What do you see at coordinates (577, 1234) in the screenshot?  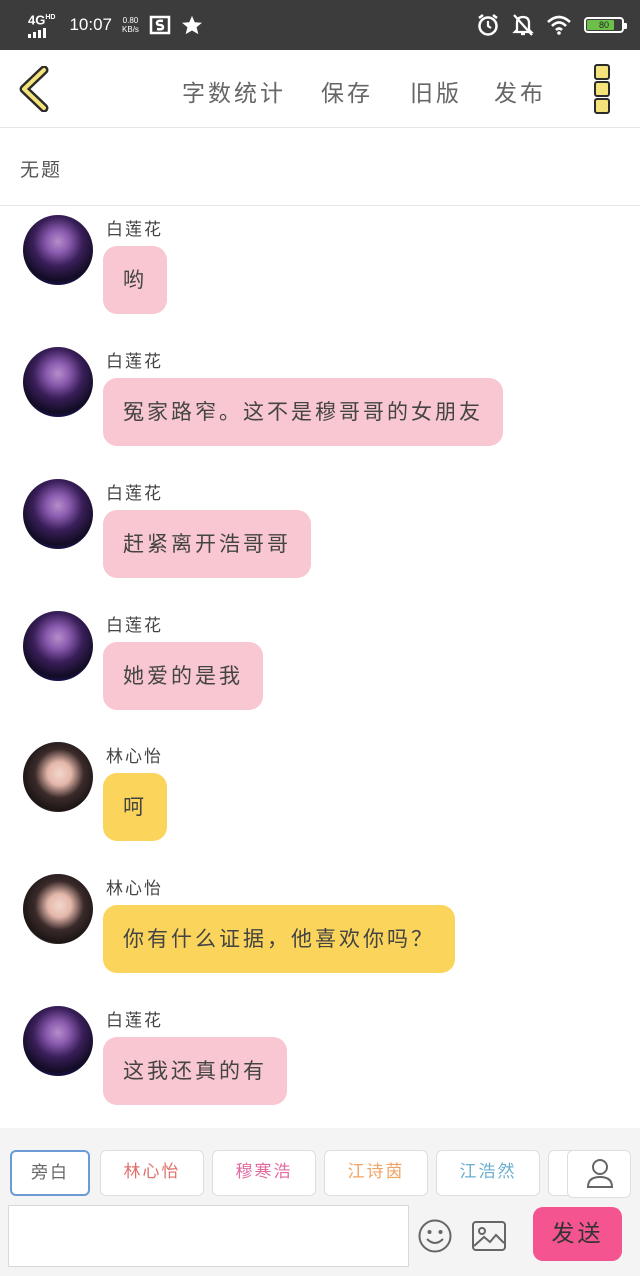 I see `send-button: 发送` at bounding box center [577, 1234].